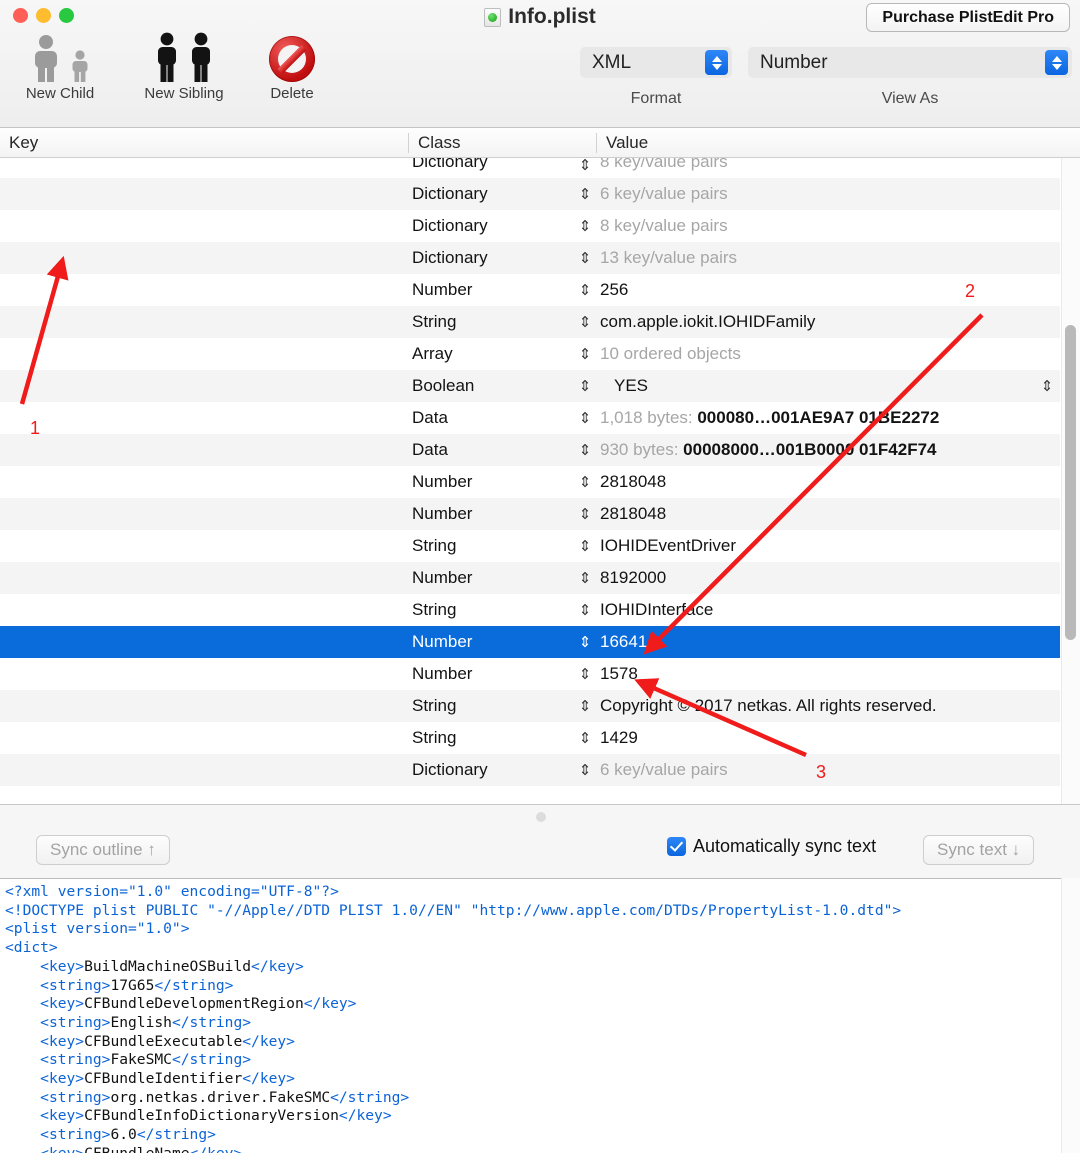 The image size is (1080, 1153). Describe the element at coordinates (435, 143) in the screenshot. I see `column-header-class: Class` at that location.